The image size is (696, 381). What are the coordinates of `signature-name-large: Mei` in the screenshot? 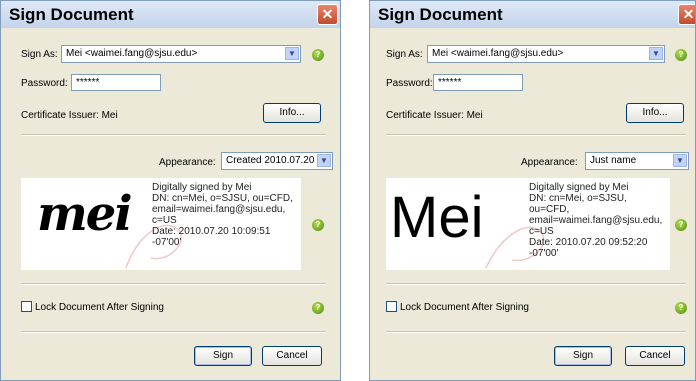 It's located at (437, 217).